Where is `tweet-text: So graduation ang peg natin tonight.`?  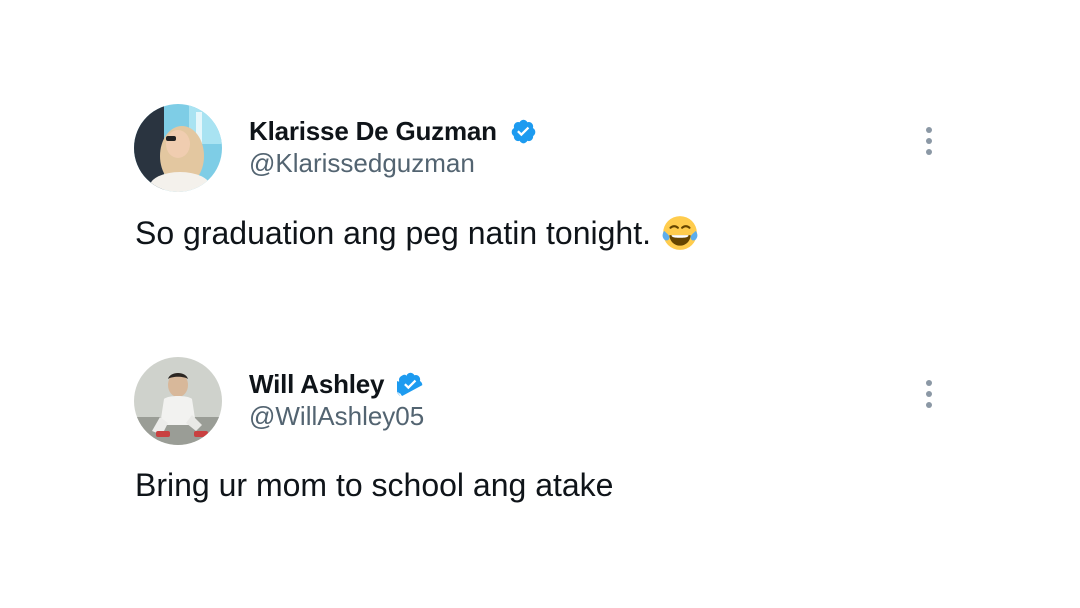 tweet-text: So graduation ang peg natin tonight. is located at coordinates (417, 233).